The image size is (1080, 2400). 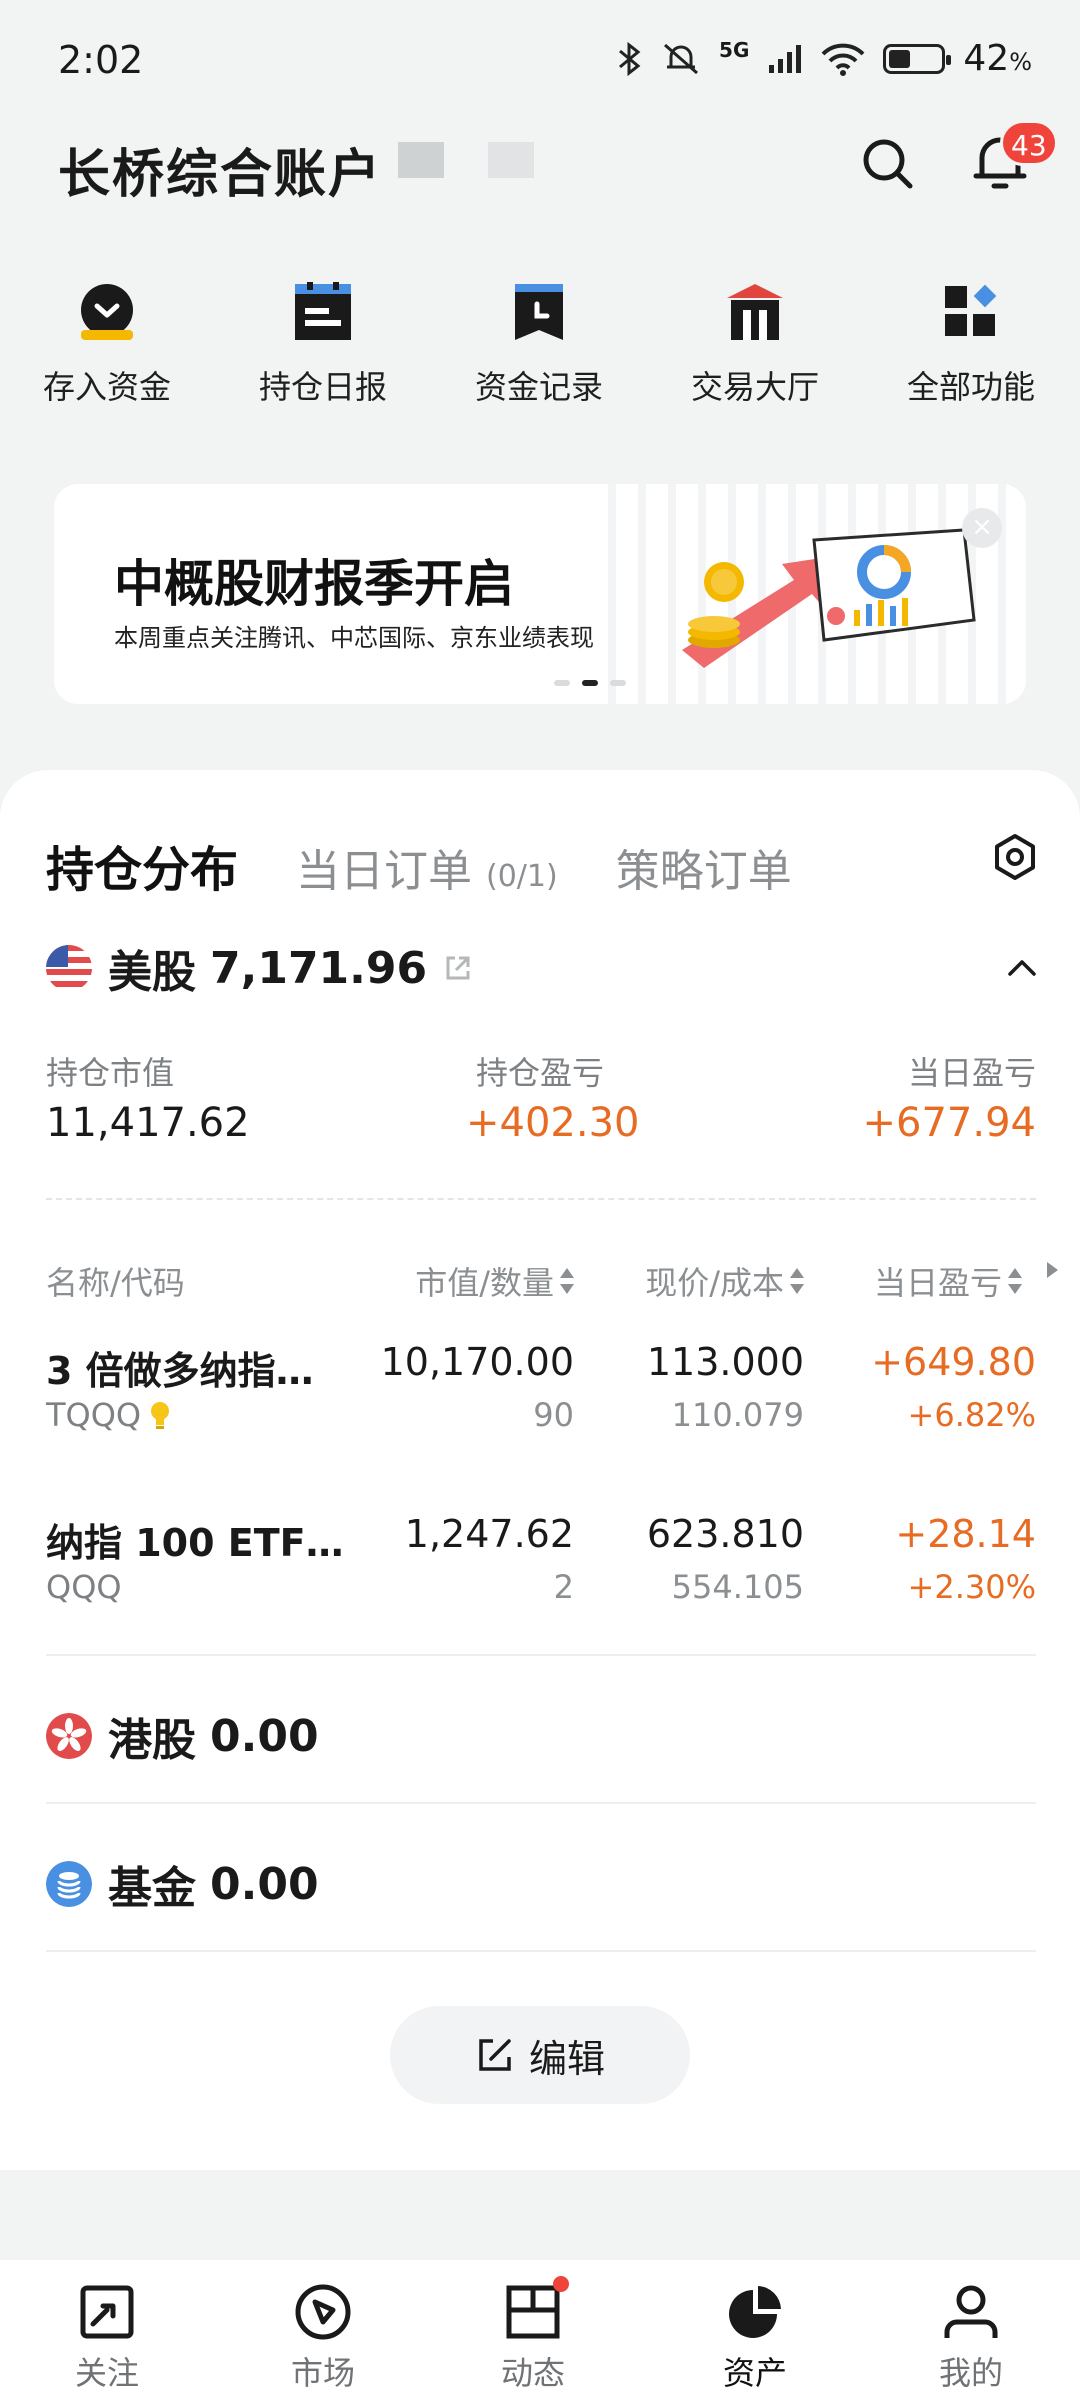 What do you see at coordinates (484, 1283) in the screenshot?
I see `column-label: 市值/数量` at bounding box center [484, 1283].